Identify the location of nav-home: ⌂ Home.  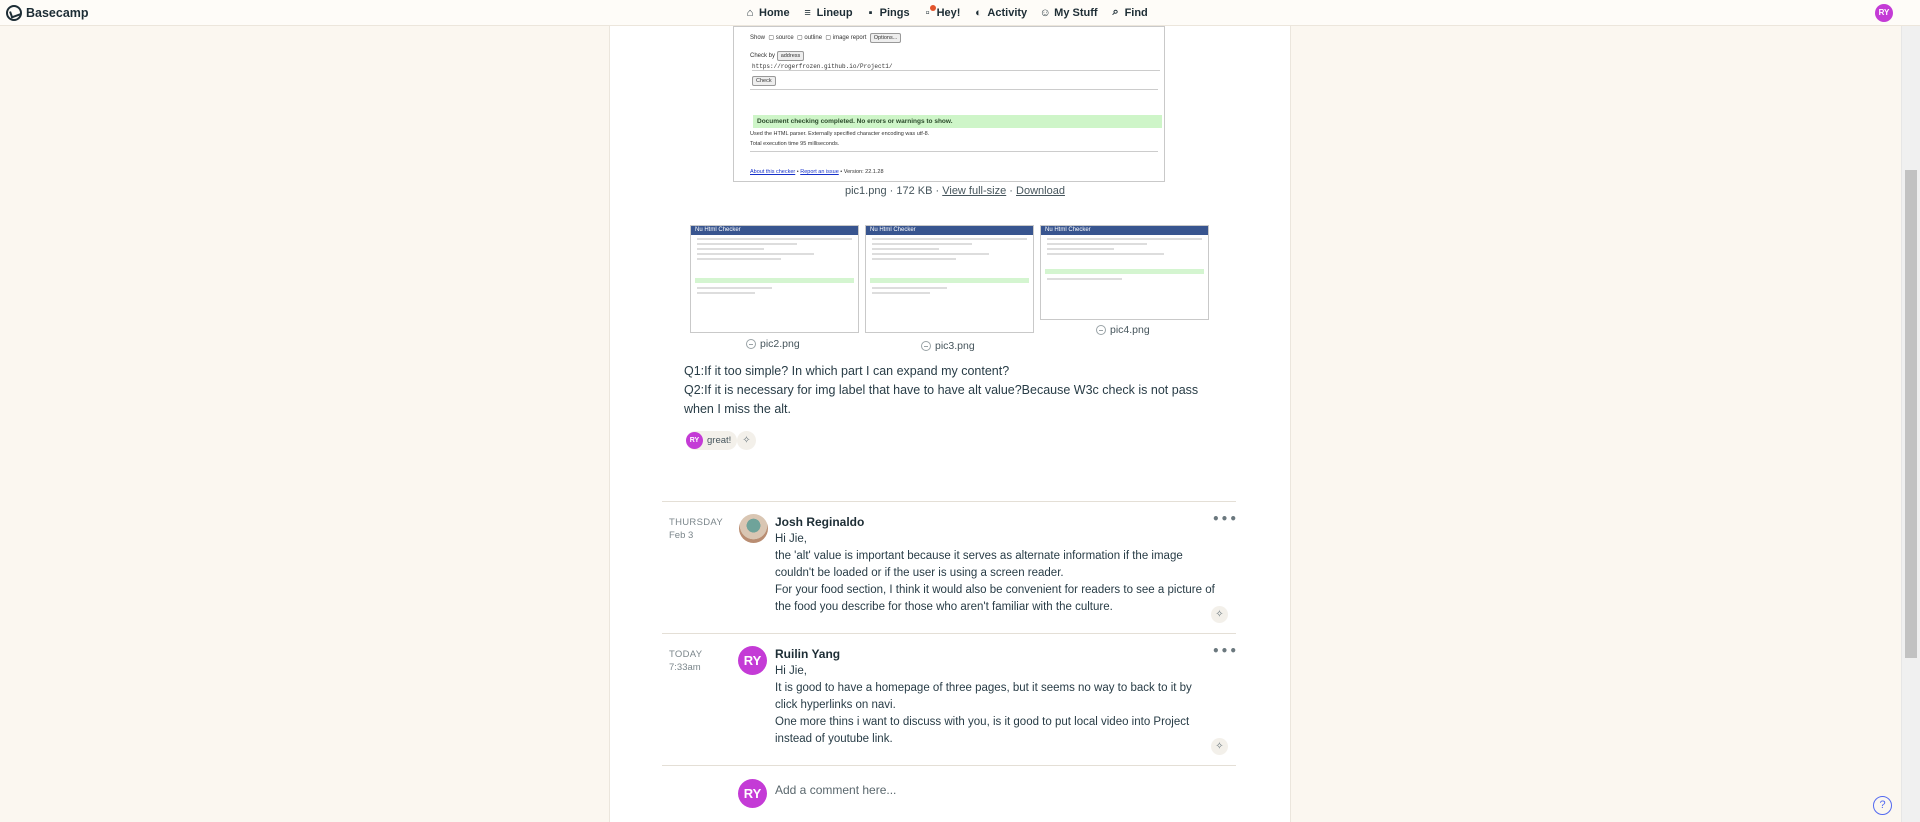
(767, 12).